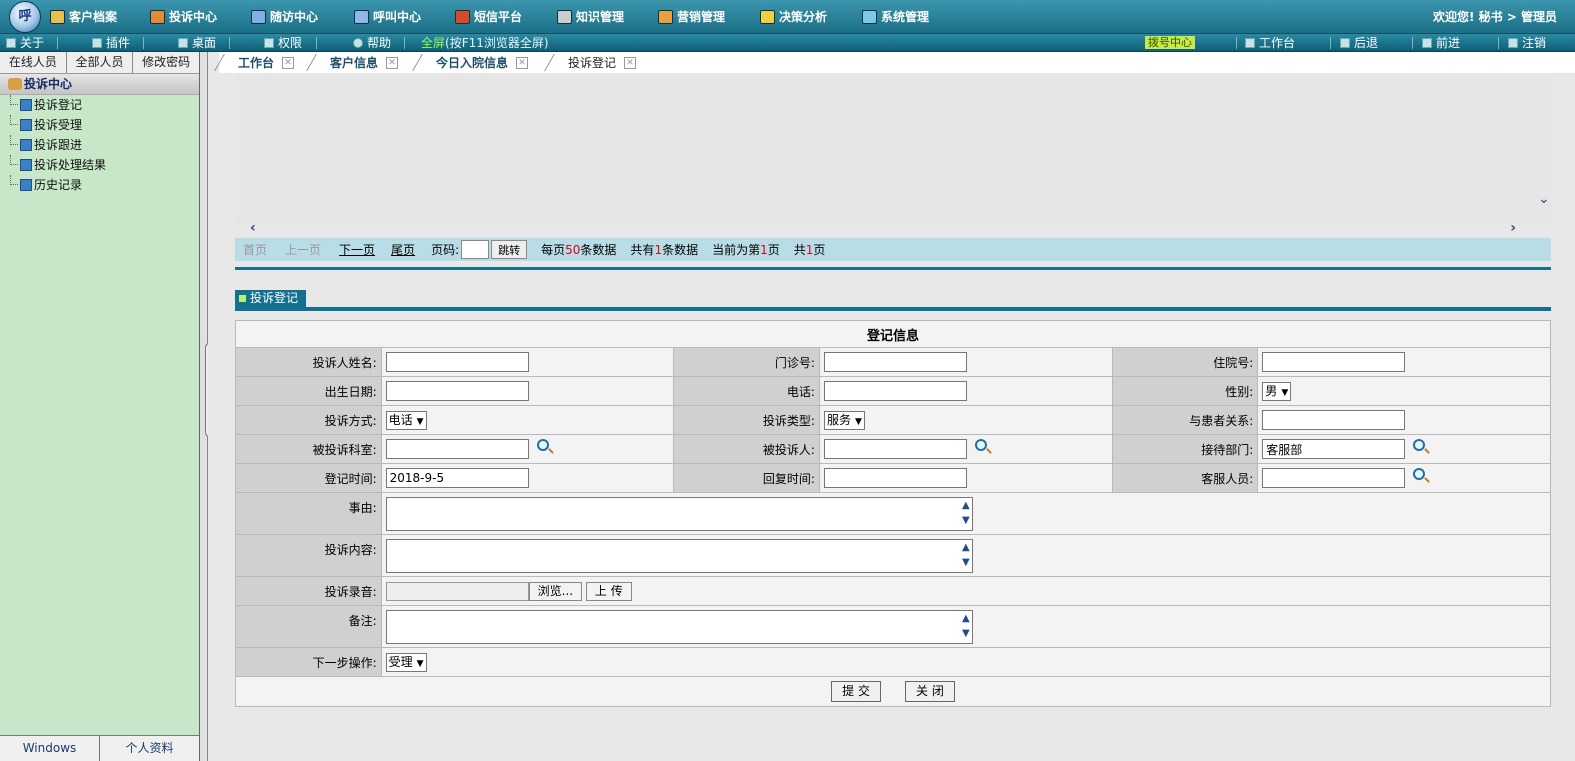  Describe the element at coordinates (844, 420) in the screenshot. I see `type-select: 服务 ▼` at that location.